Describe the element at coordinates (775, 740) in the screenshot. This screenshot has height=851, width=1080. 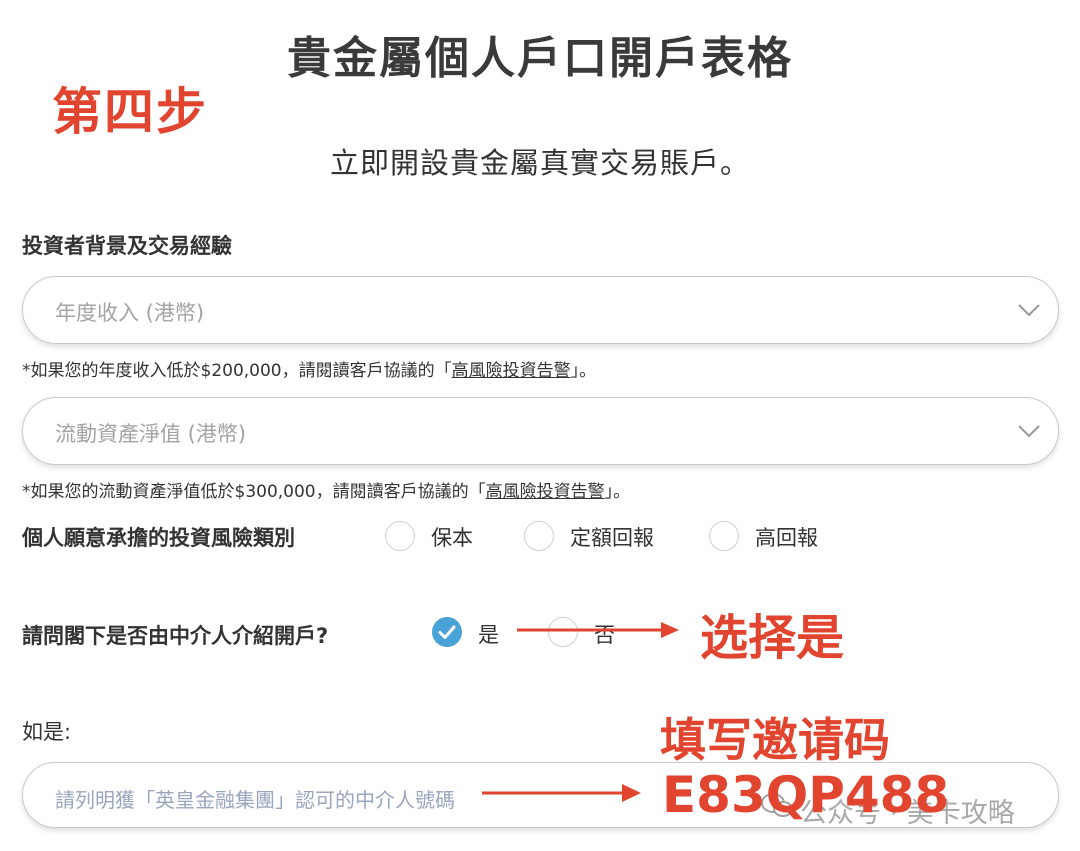
I see `fill-code-annotation: 填写邀请码` at that location.